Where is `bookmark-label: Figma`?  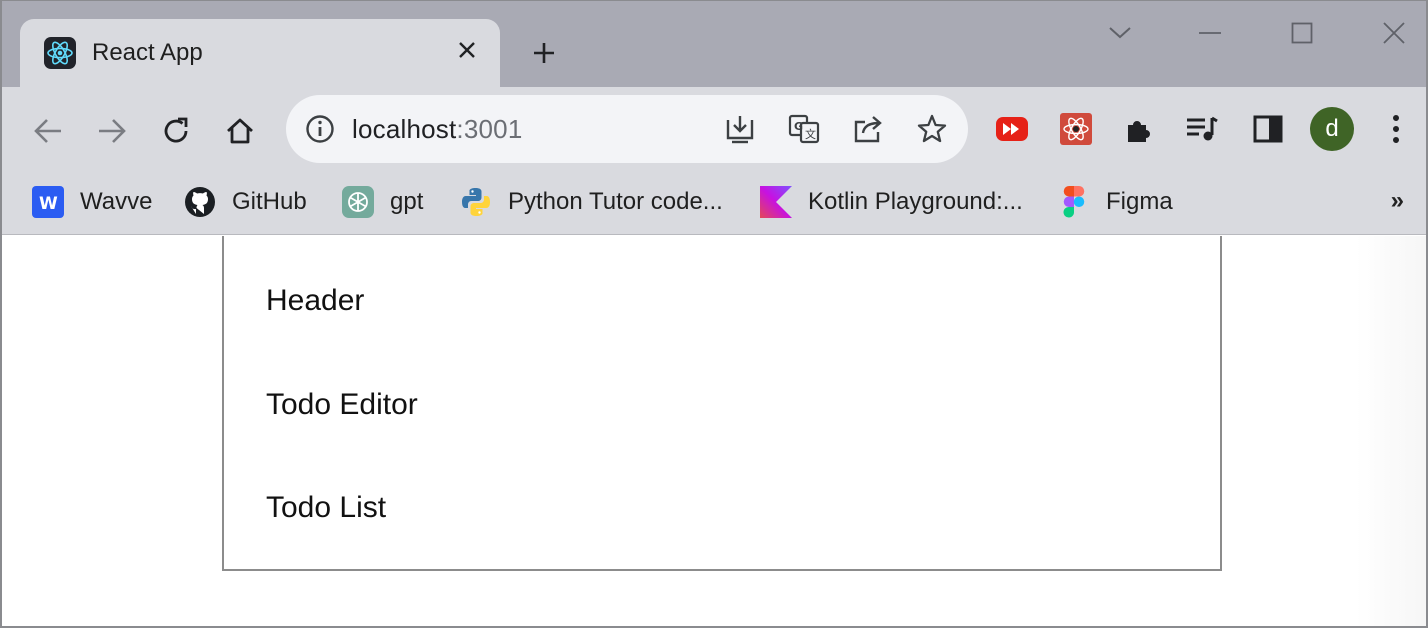
bookmark-label: Figma is located at coordinates (1139, 201).